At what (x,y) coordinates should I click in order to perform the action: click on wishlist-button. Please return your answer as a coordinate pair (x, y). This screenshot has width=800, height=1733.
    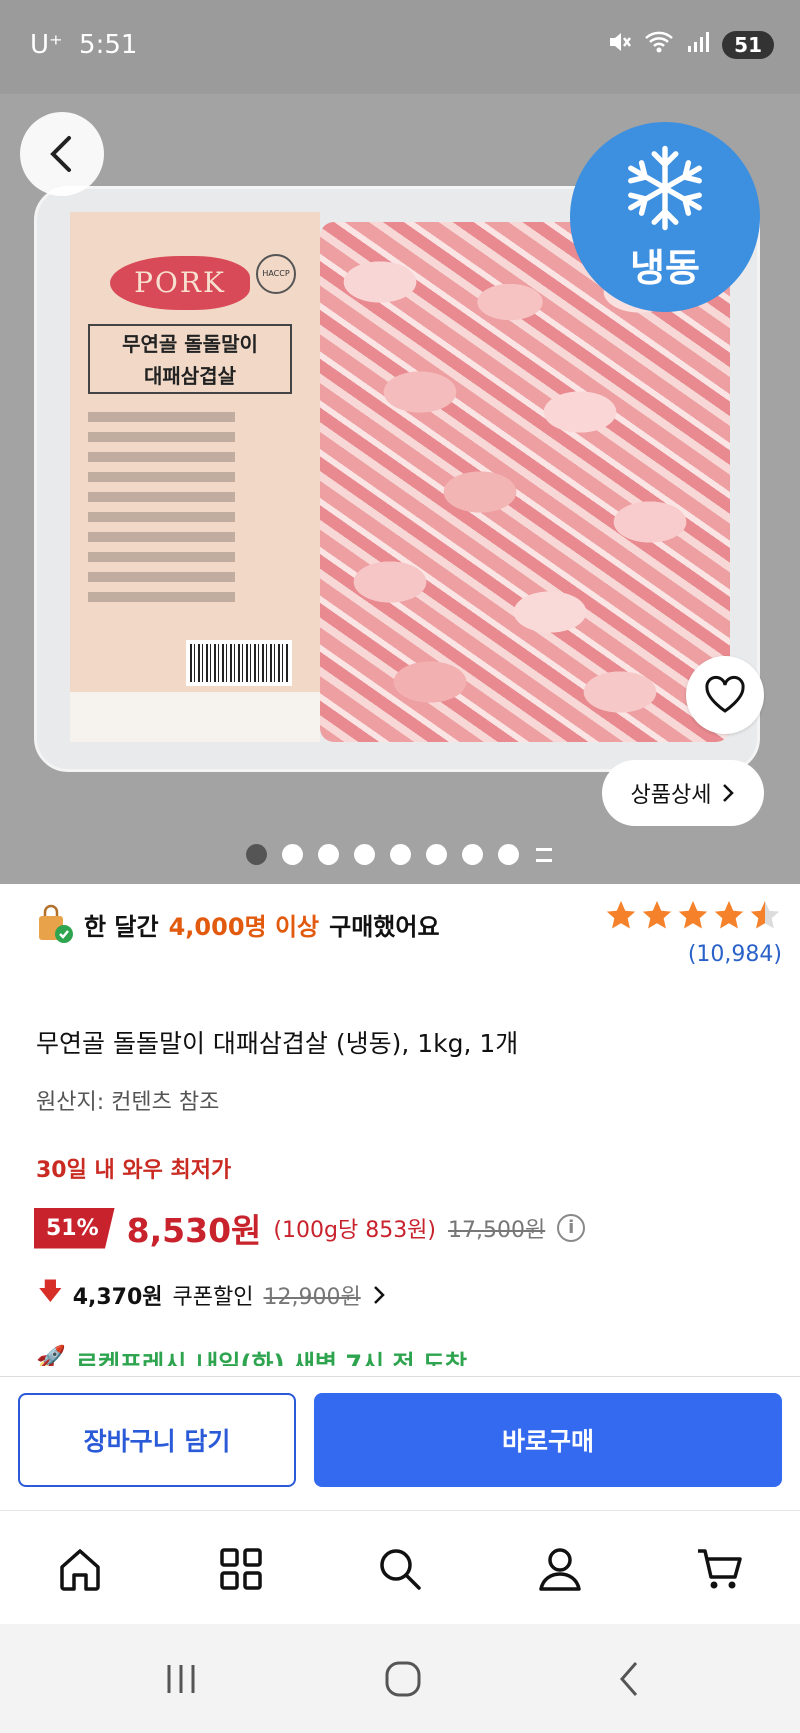
    Looking at the image, I should click on (725, 695).